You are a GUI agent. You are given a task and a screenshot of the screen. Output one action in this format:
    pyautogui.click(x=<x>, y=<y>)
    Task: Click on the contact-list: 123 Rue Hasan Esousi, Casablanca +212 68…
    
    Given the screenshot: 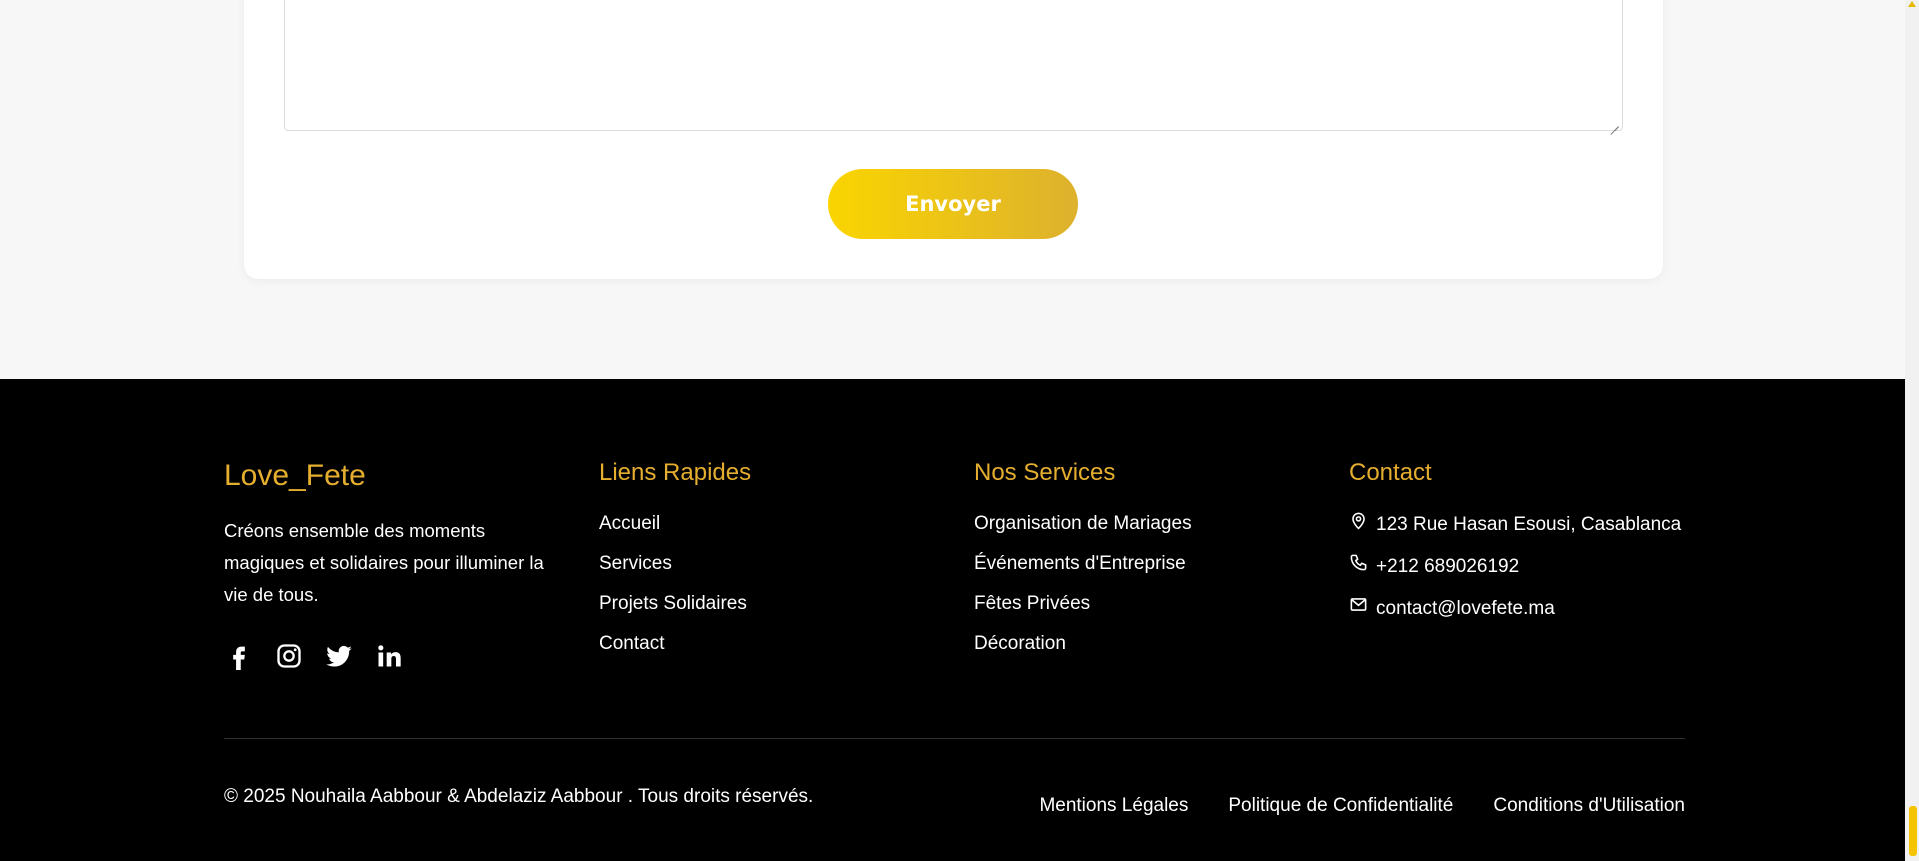 What is the action you would take?
    pyautogui.click(x=1515, y=566)
    